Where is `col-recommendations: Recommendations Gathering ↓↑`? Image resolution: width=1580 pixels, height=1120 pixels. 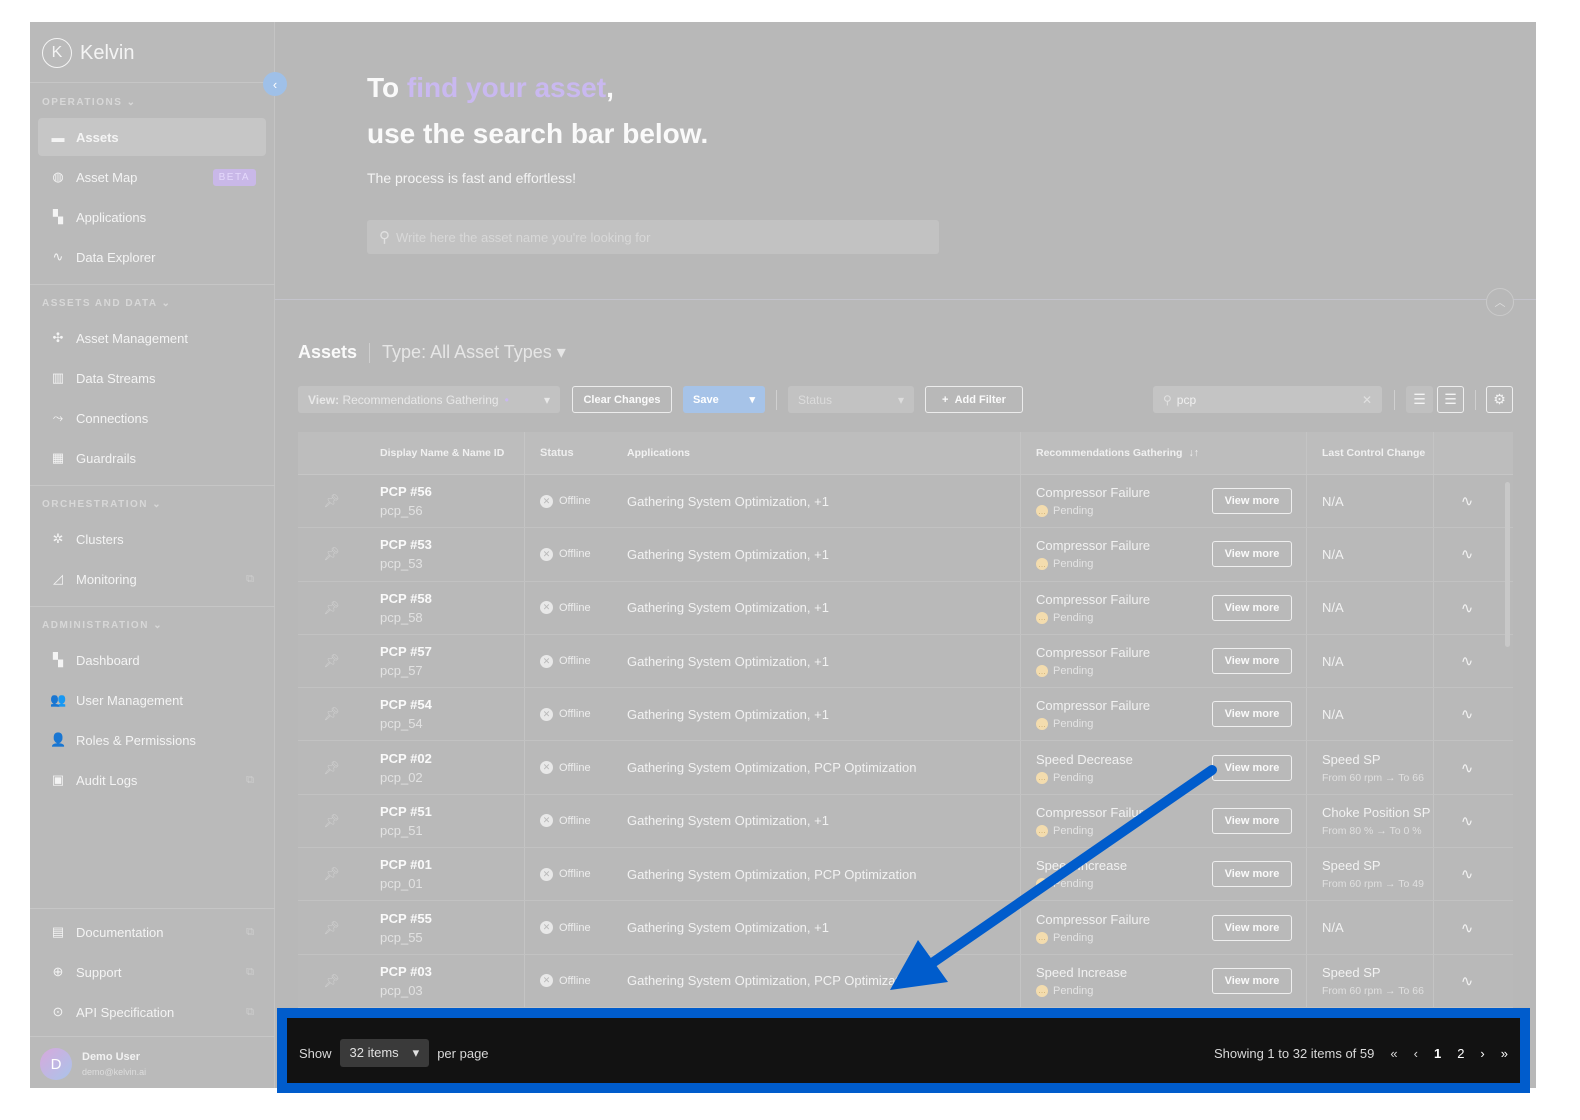 col-recommendations: Recommendations Gathering ↓↑ is located at coordinates (1163, 453).